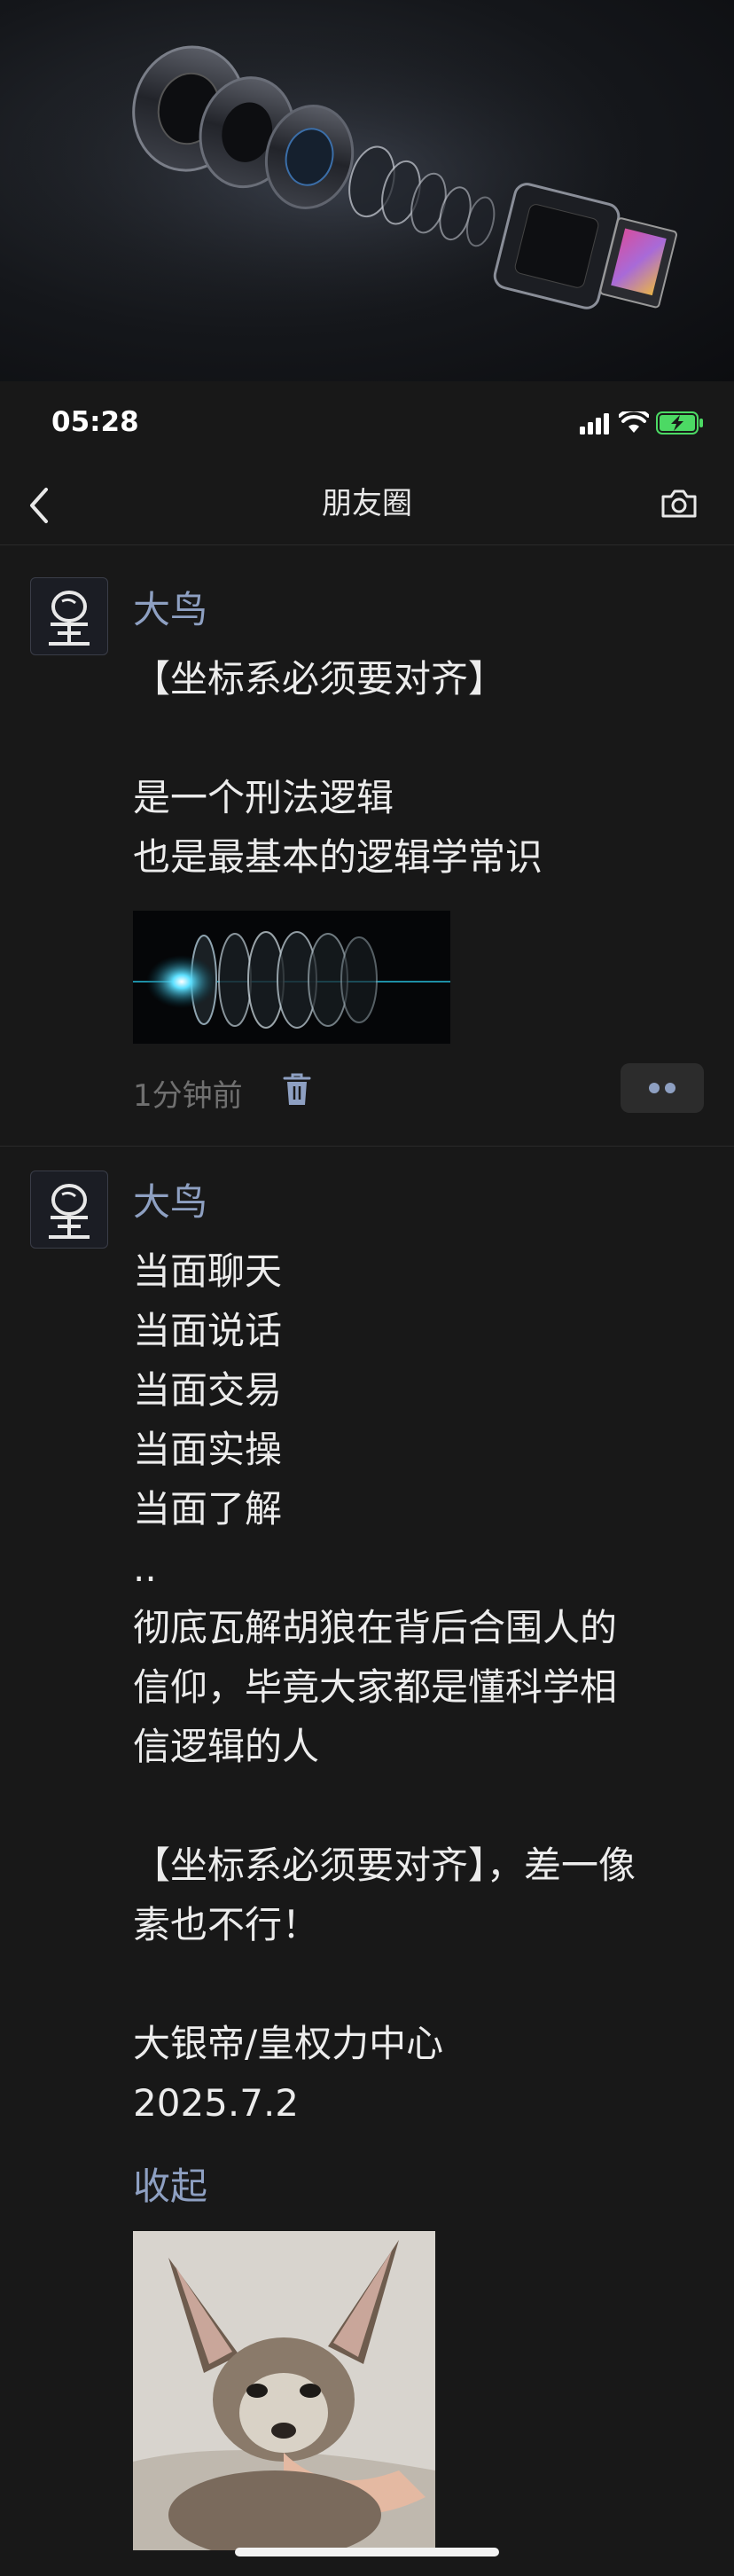 The width and height of the screenshot is (734, 2576). Describe the element at coordinates (95, 422) in the screenshot. I see `status-time: 05:28` at that location.